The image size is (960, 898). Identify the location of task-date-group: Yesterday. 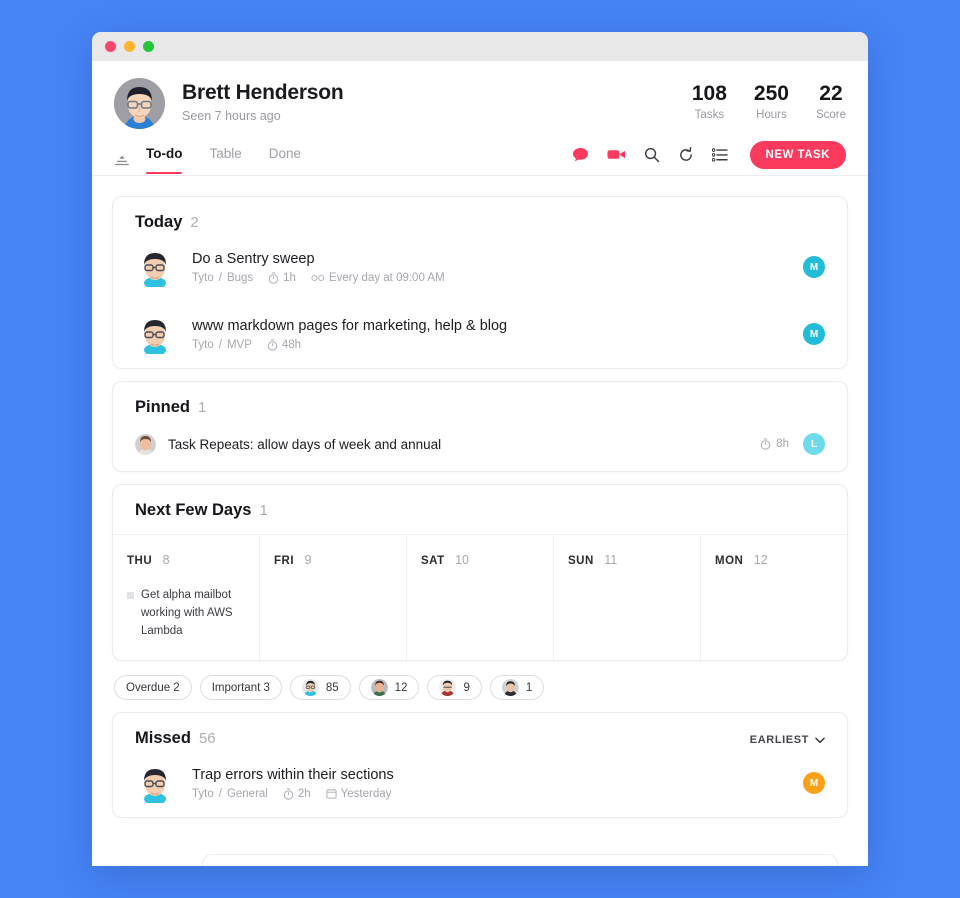
(359, 793).